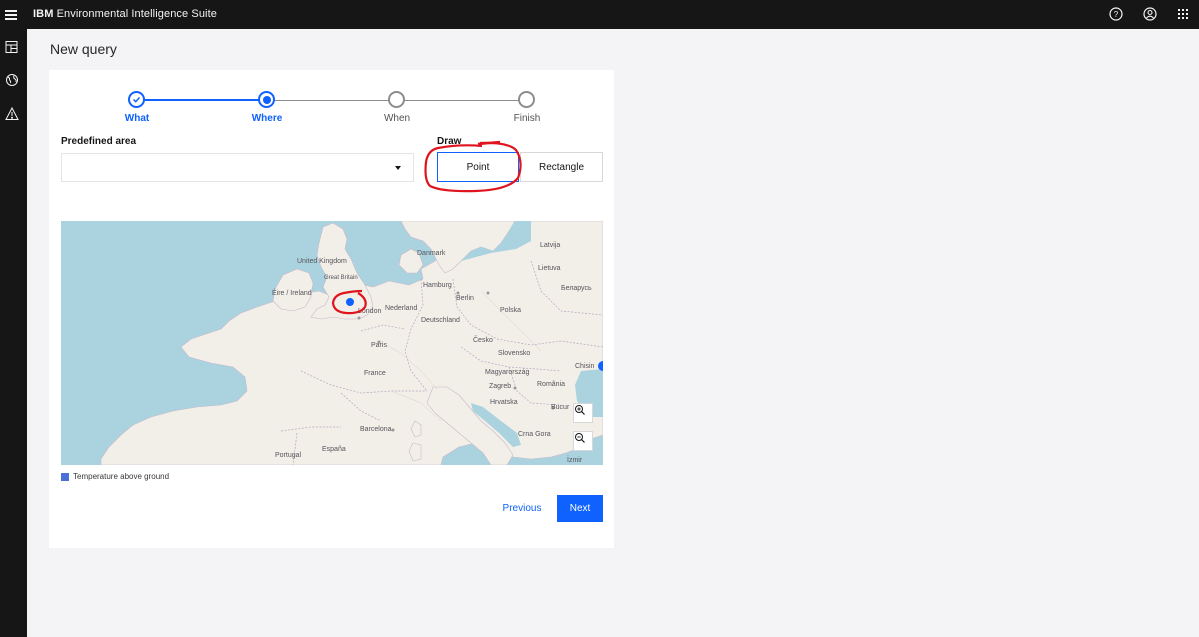 The image size is (1199, 637). What do you see at coordinates (398, 168) in the screenshot?
I see `caret-down-icon` at bounding box center [398, 168].